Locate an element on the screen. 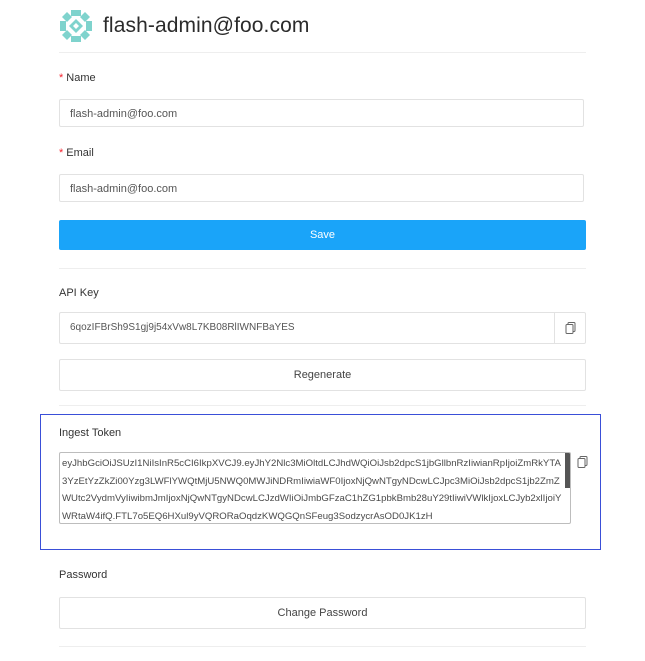  email-input: flash-admin@foo.com is located at coordinates (321, 188).